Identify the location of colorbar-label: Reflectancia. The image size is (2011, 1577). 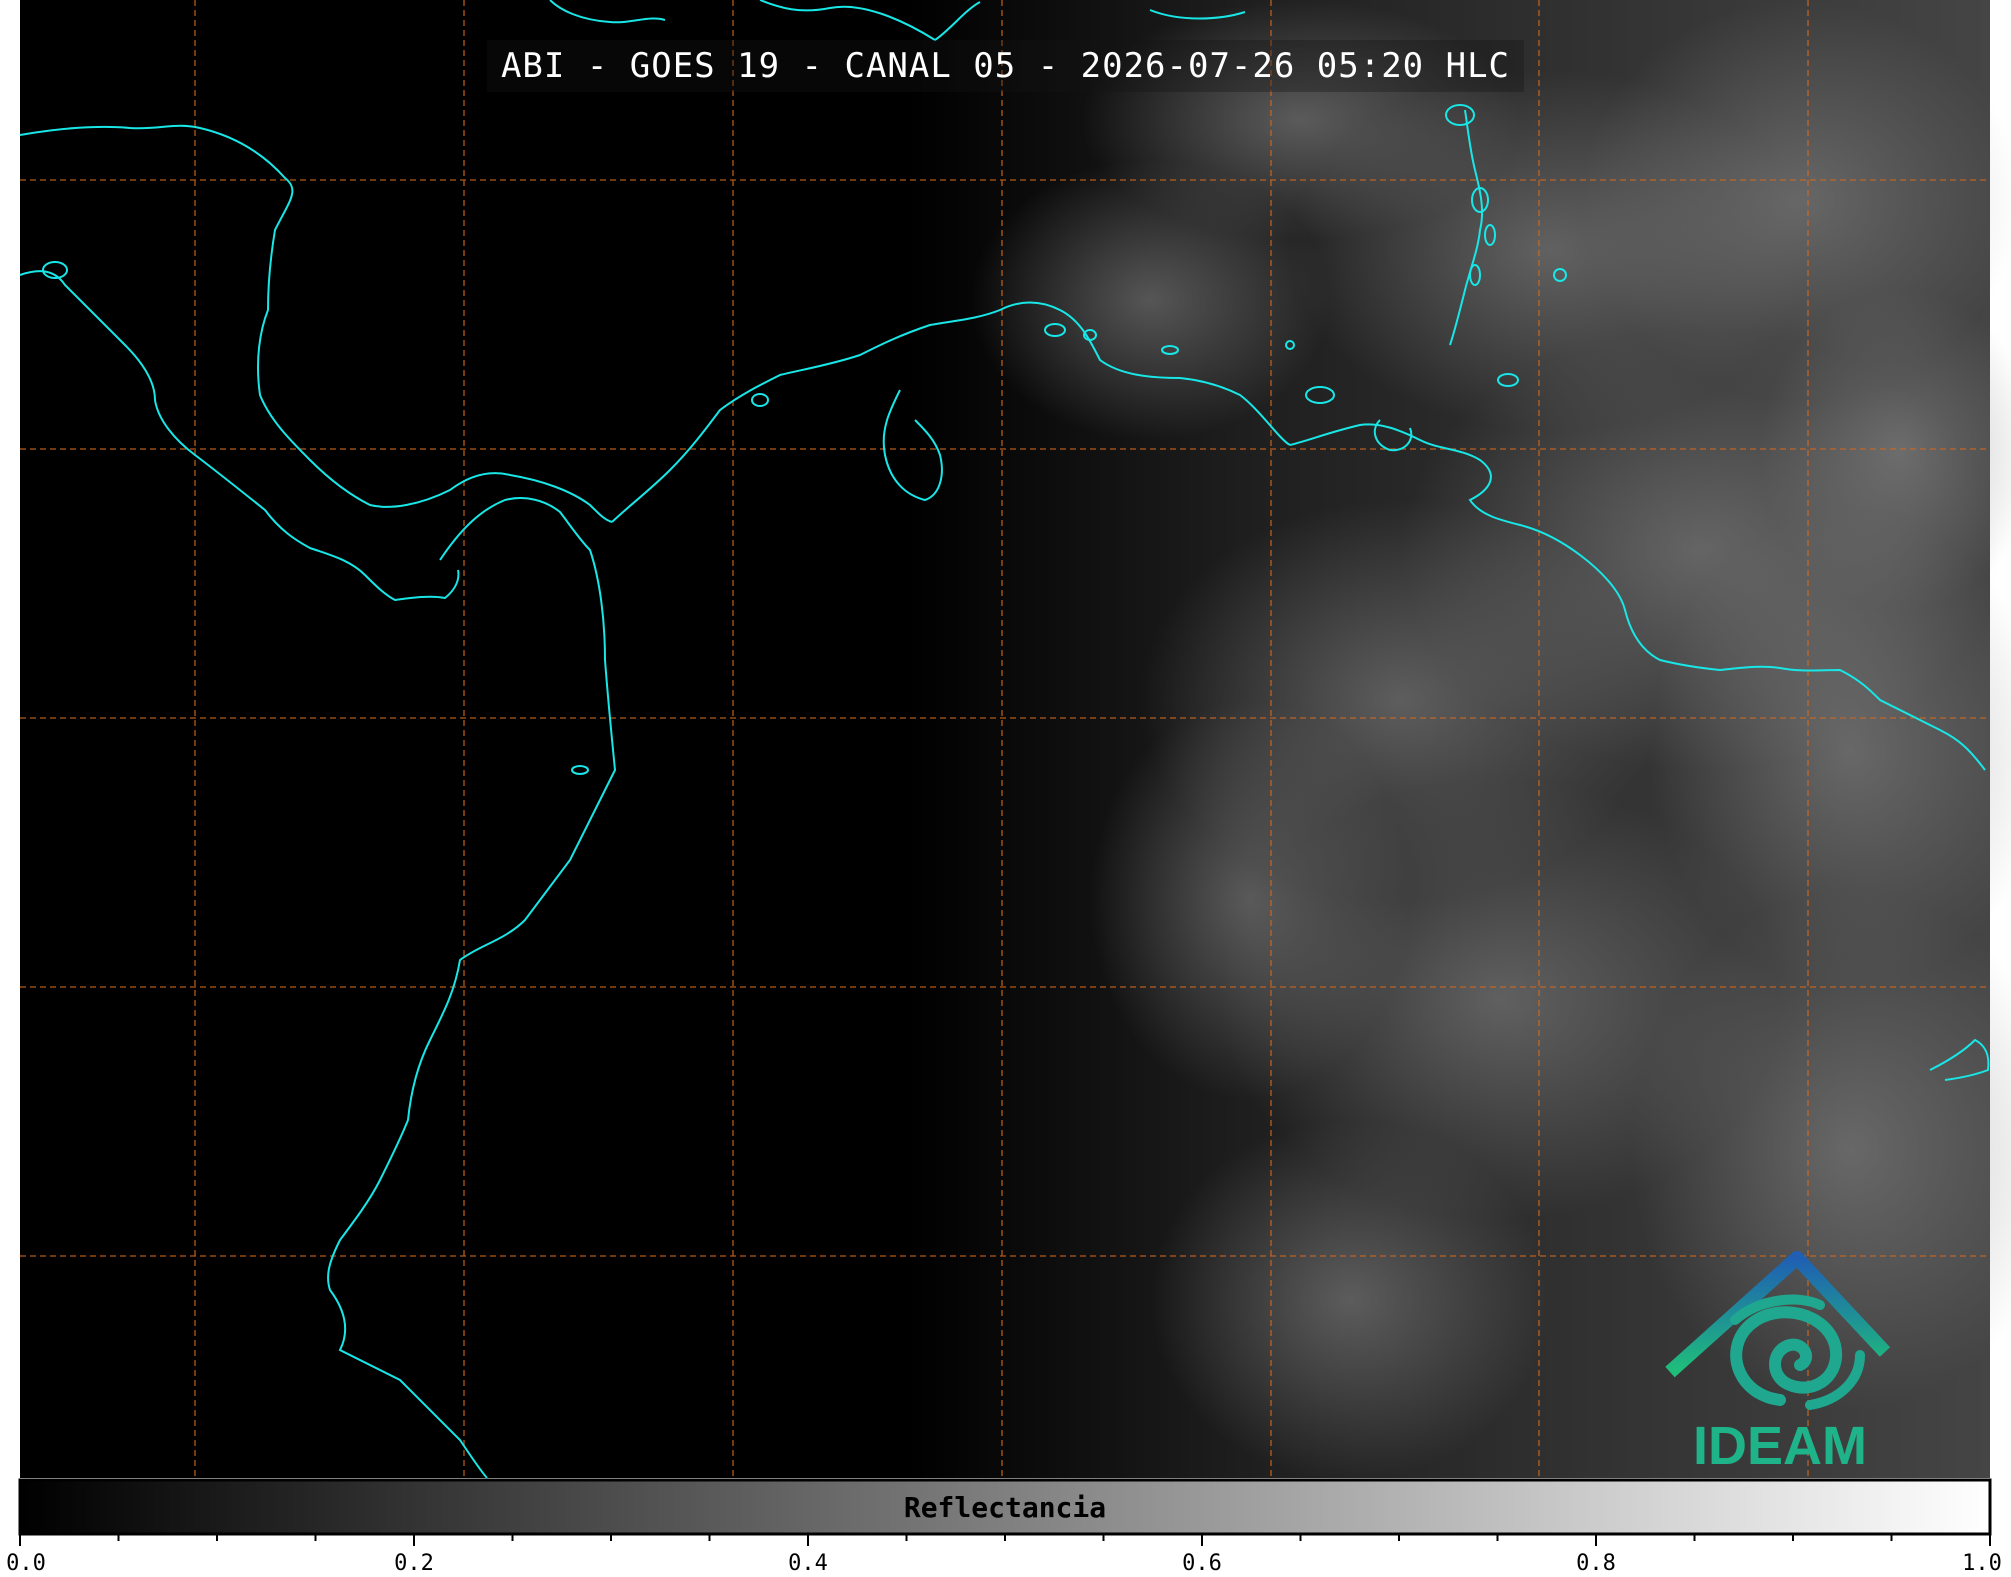
(1005, 1507).